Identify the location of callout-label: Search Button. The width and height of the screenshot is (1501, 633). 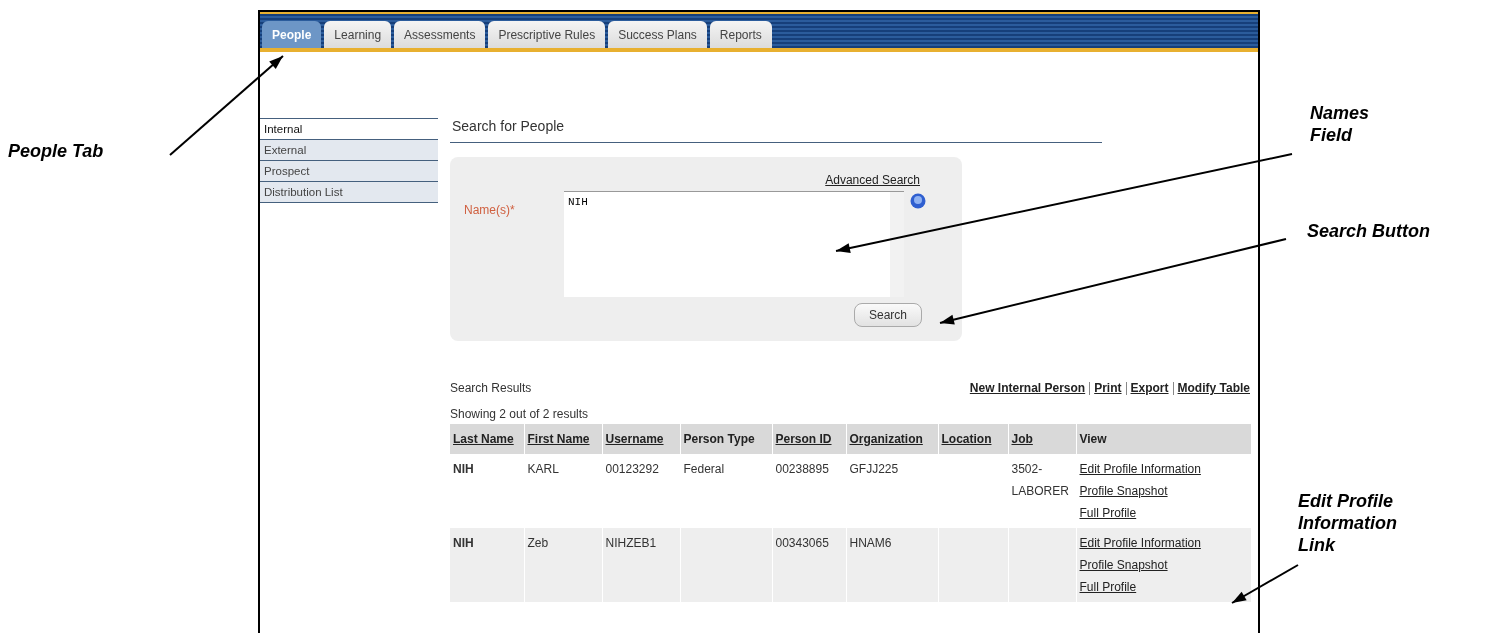
(1369, 231).